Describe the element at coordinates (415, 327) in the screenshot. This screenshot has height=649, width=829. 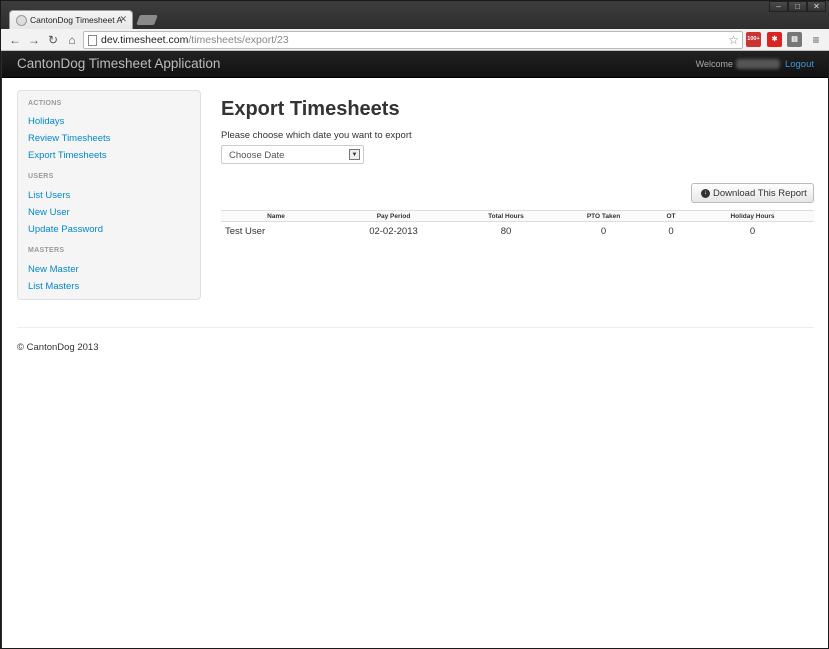
I see `footer-divider` at that location.